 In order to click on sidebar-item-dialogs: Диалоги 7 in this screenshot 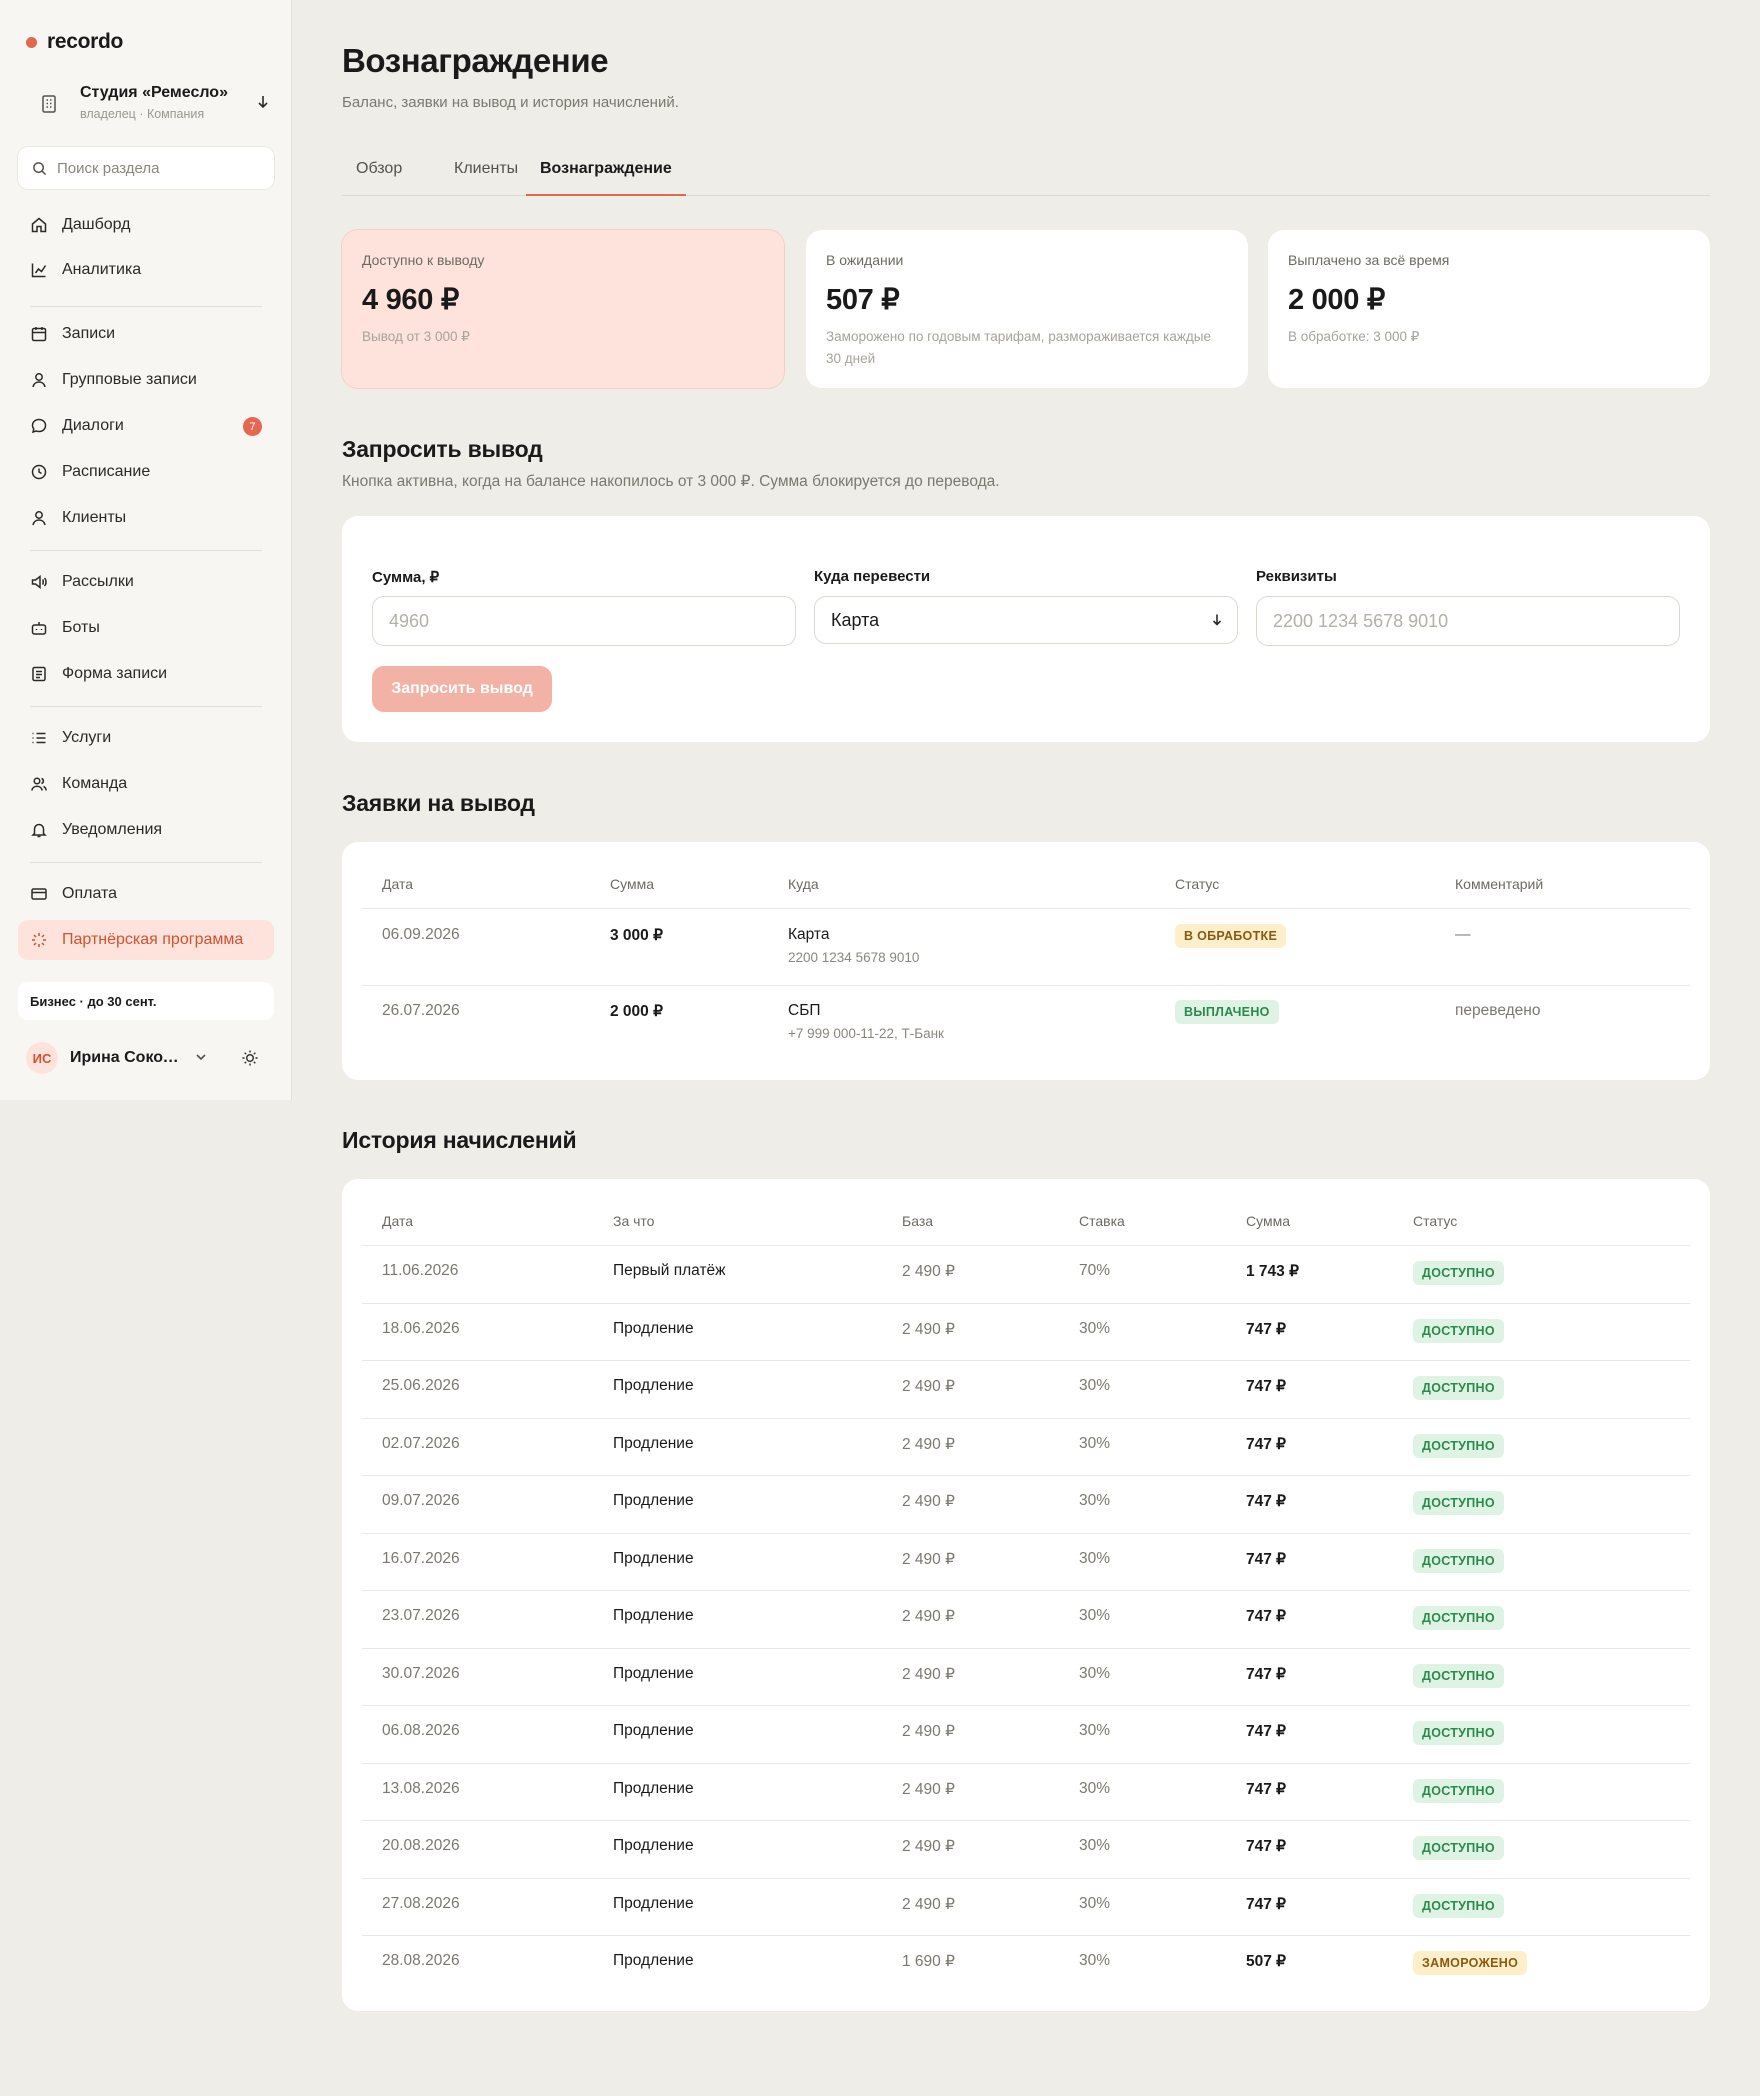, I will do `click(146, 426)`.